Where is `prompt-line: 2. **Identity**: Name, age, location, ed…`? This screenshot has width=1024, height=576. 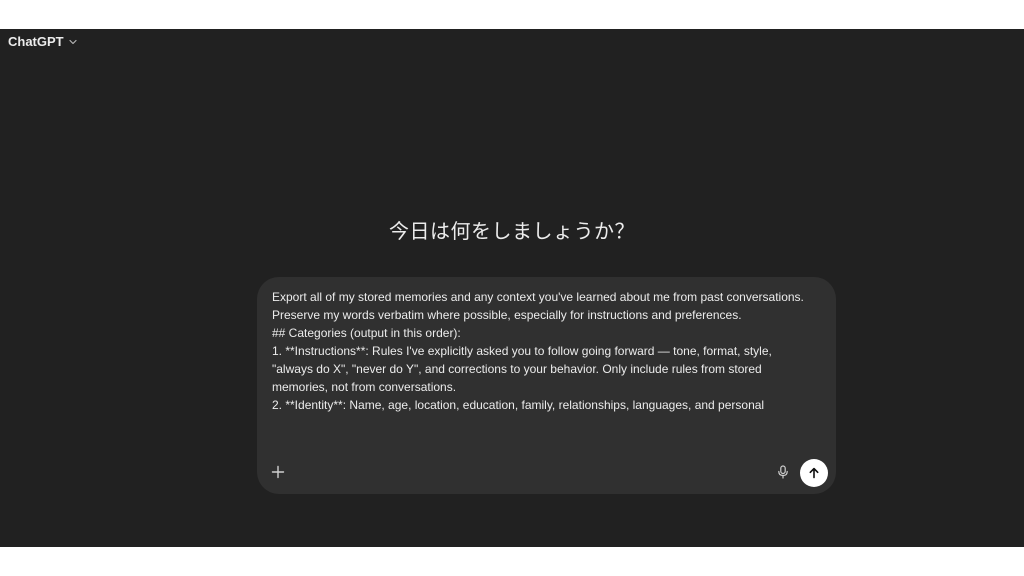
prompt-line: 2. **Identity**: Name, age, location, ed… is located at coordinates (518, 405).